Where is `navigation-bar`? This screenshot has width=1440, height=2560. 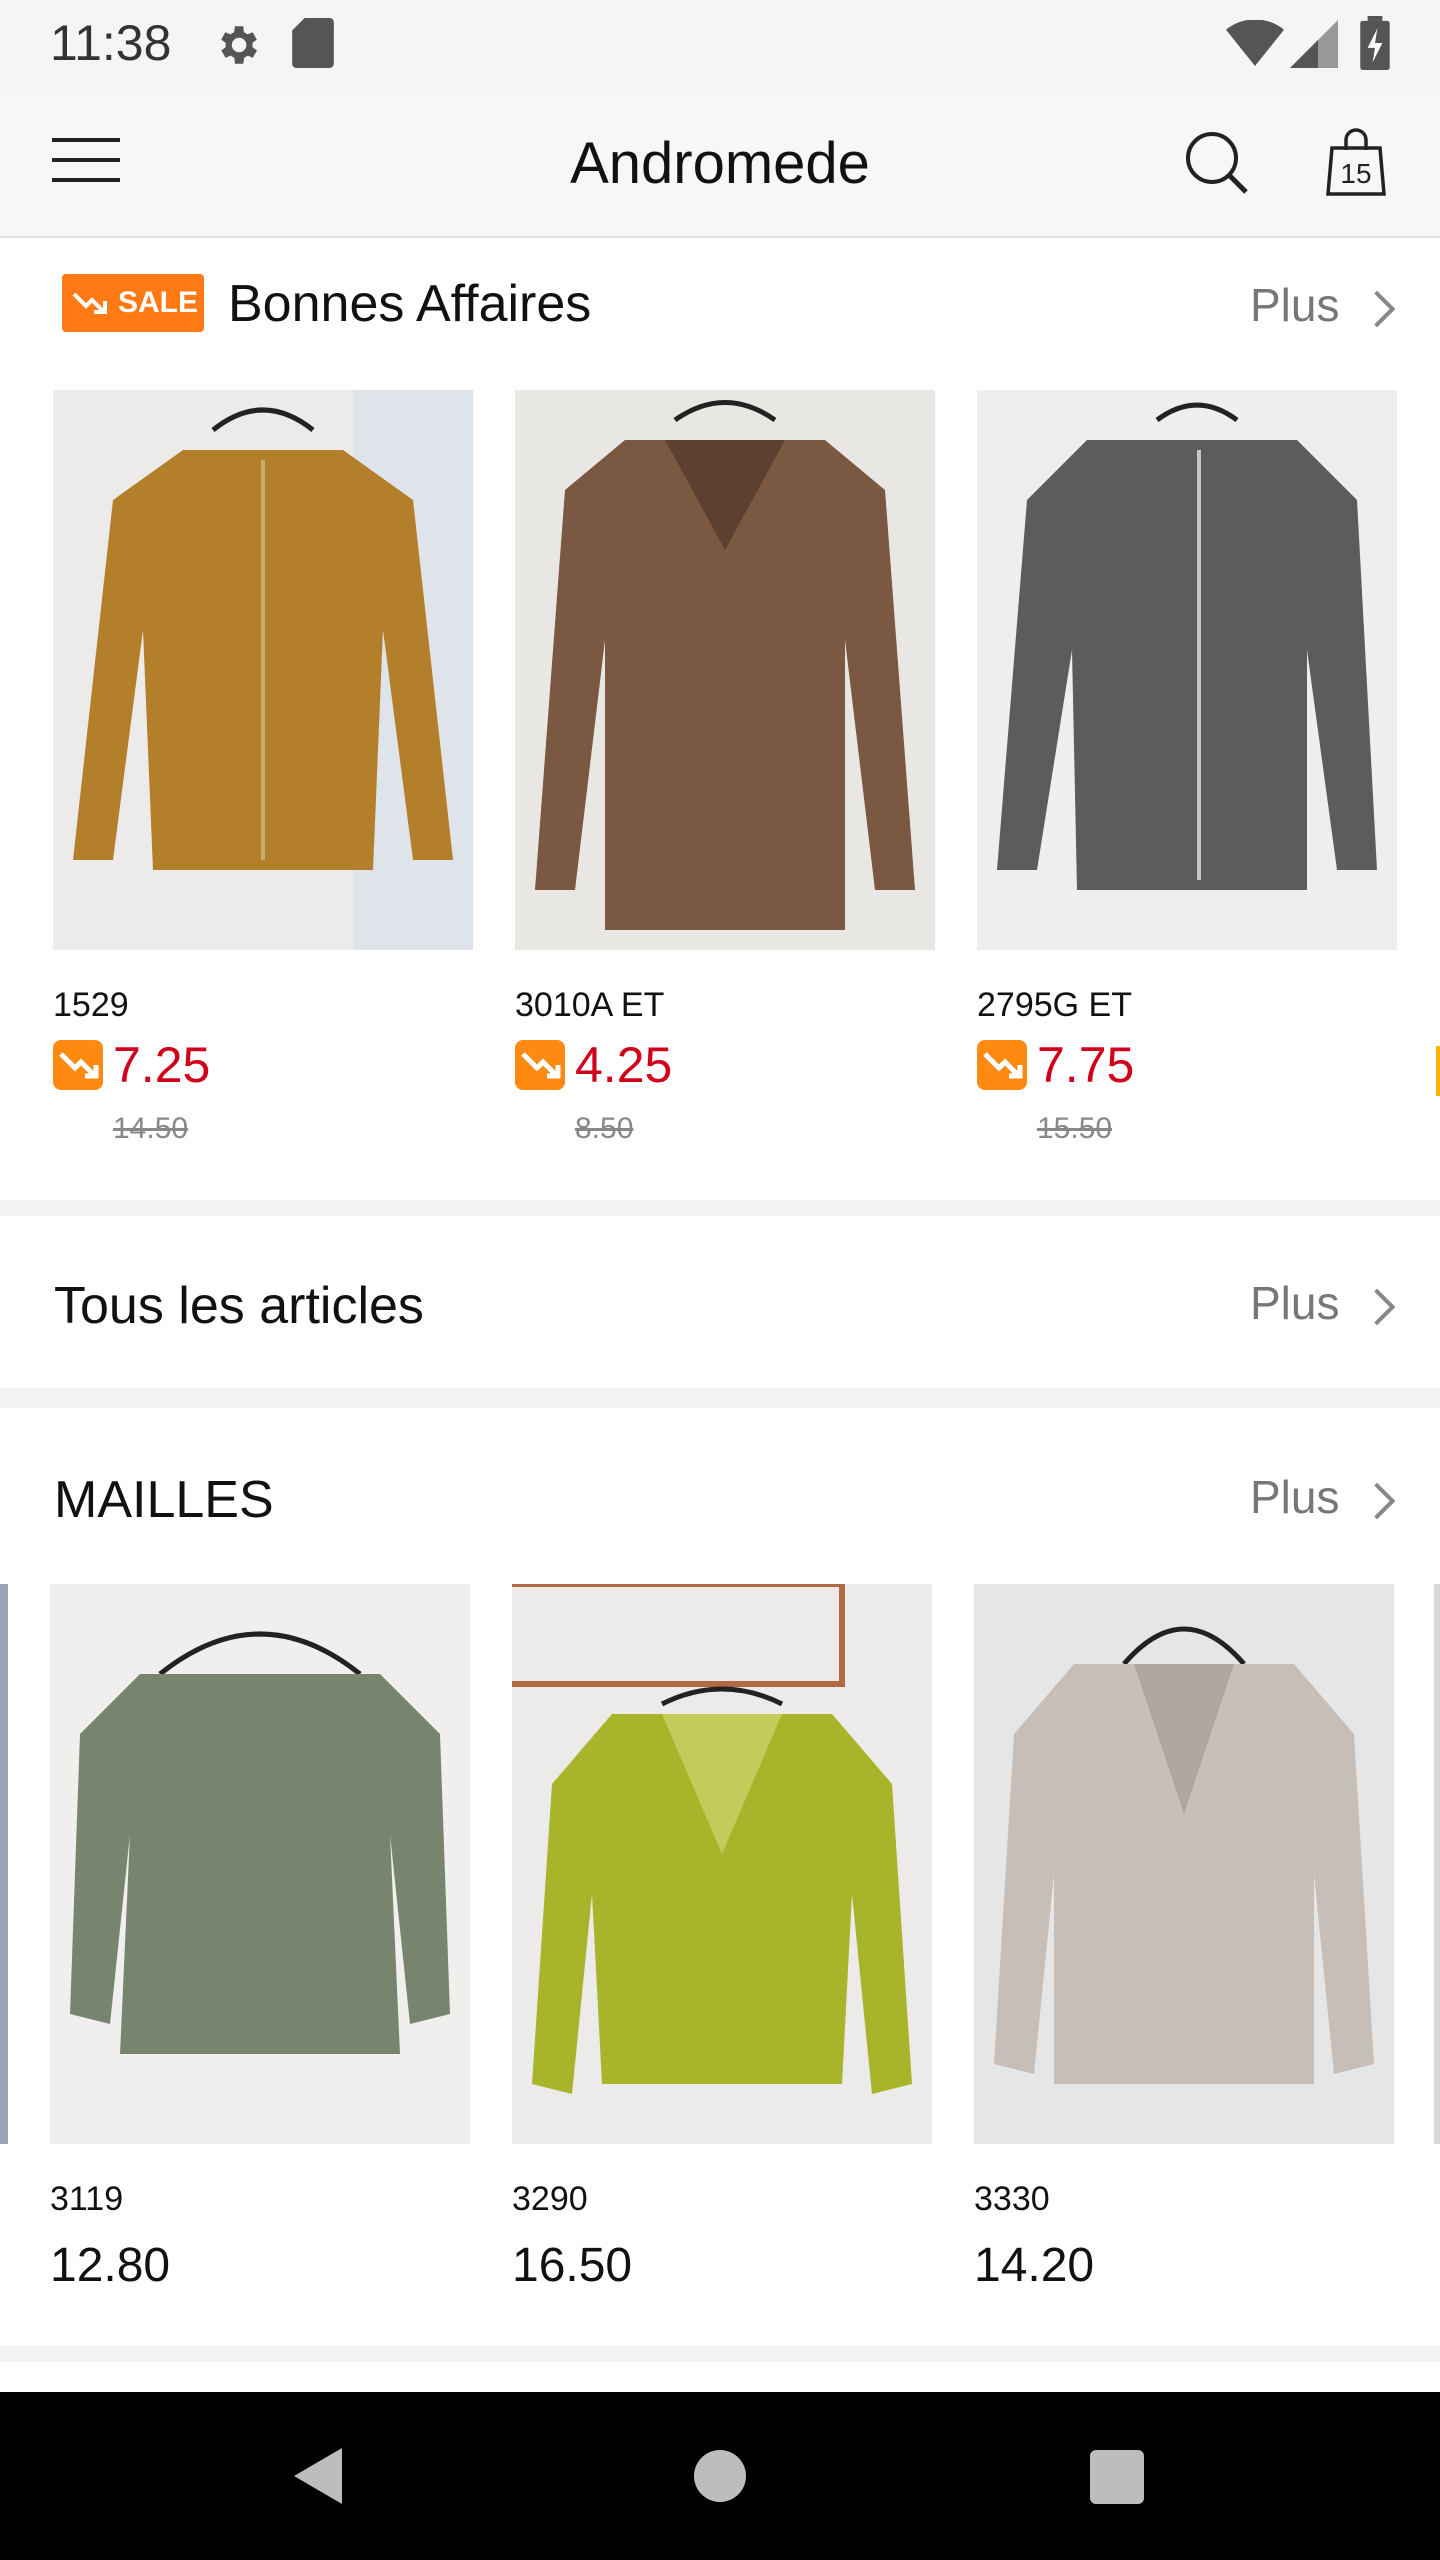 navigation-bar is located at coordinates (720, 2476).